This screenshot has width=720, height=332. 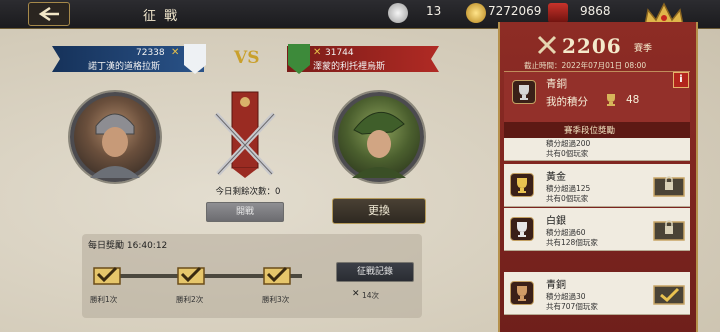 What do you see at coordinates (567, 102) in the screenshot?
I see `my-points-label: 我的積分` at bounding box center [567, 102].